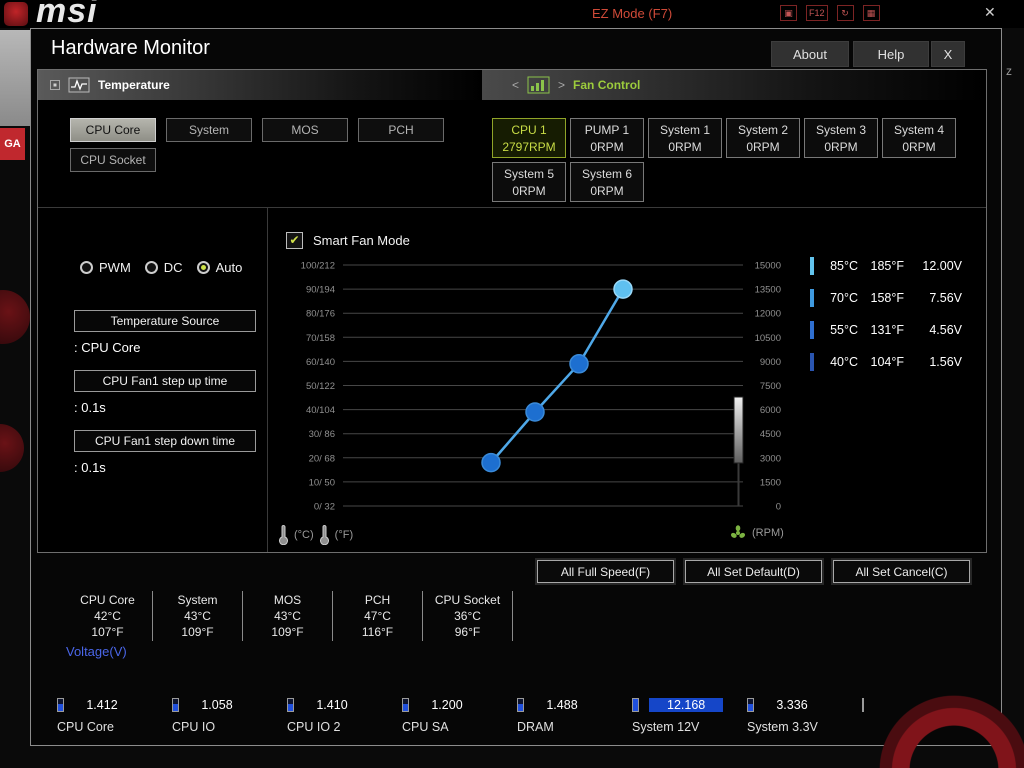 The width and height of the screenshot is (1024, 768). I want to click on voltage-section-label: Voltage(V), so click(96, 651).